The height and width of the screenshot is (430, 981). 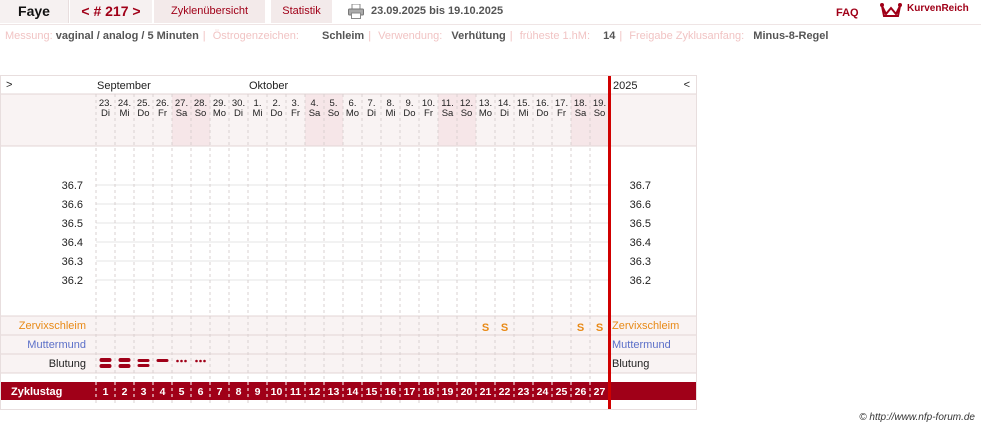 What do you see at coordinates (315, 392) in the screenshot?
I see `cycle-day-number: 12` at bounding box center [315, 392].